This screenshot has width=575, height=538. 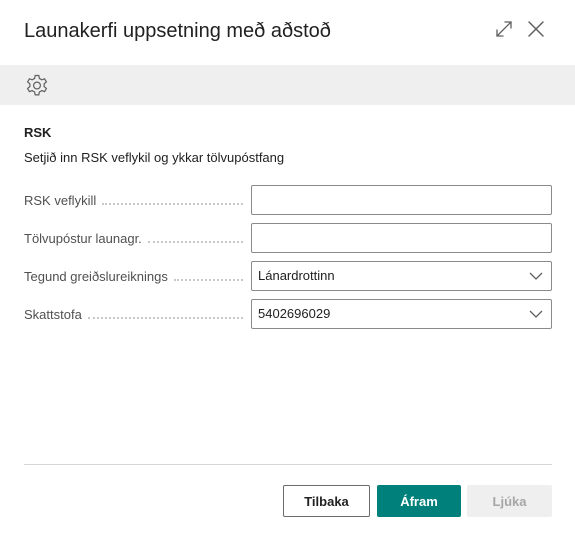 I want to click on select-value: Lánardrottinn, so click(x=296, y=275).